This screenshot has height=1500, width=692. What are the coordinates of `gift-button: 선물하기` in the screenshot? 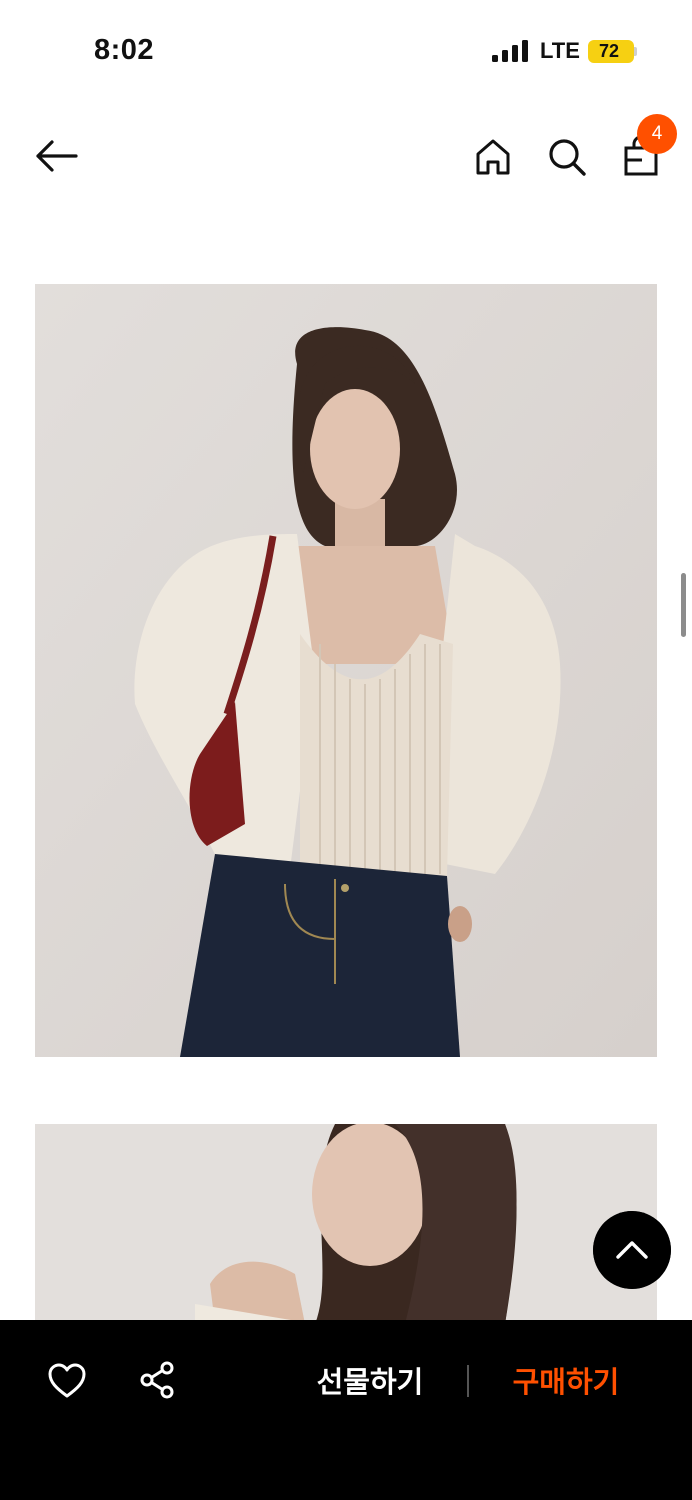 It's located at (370, 1382).